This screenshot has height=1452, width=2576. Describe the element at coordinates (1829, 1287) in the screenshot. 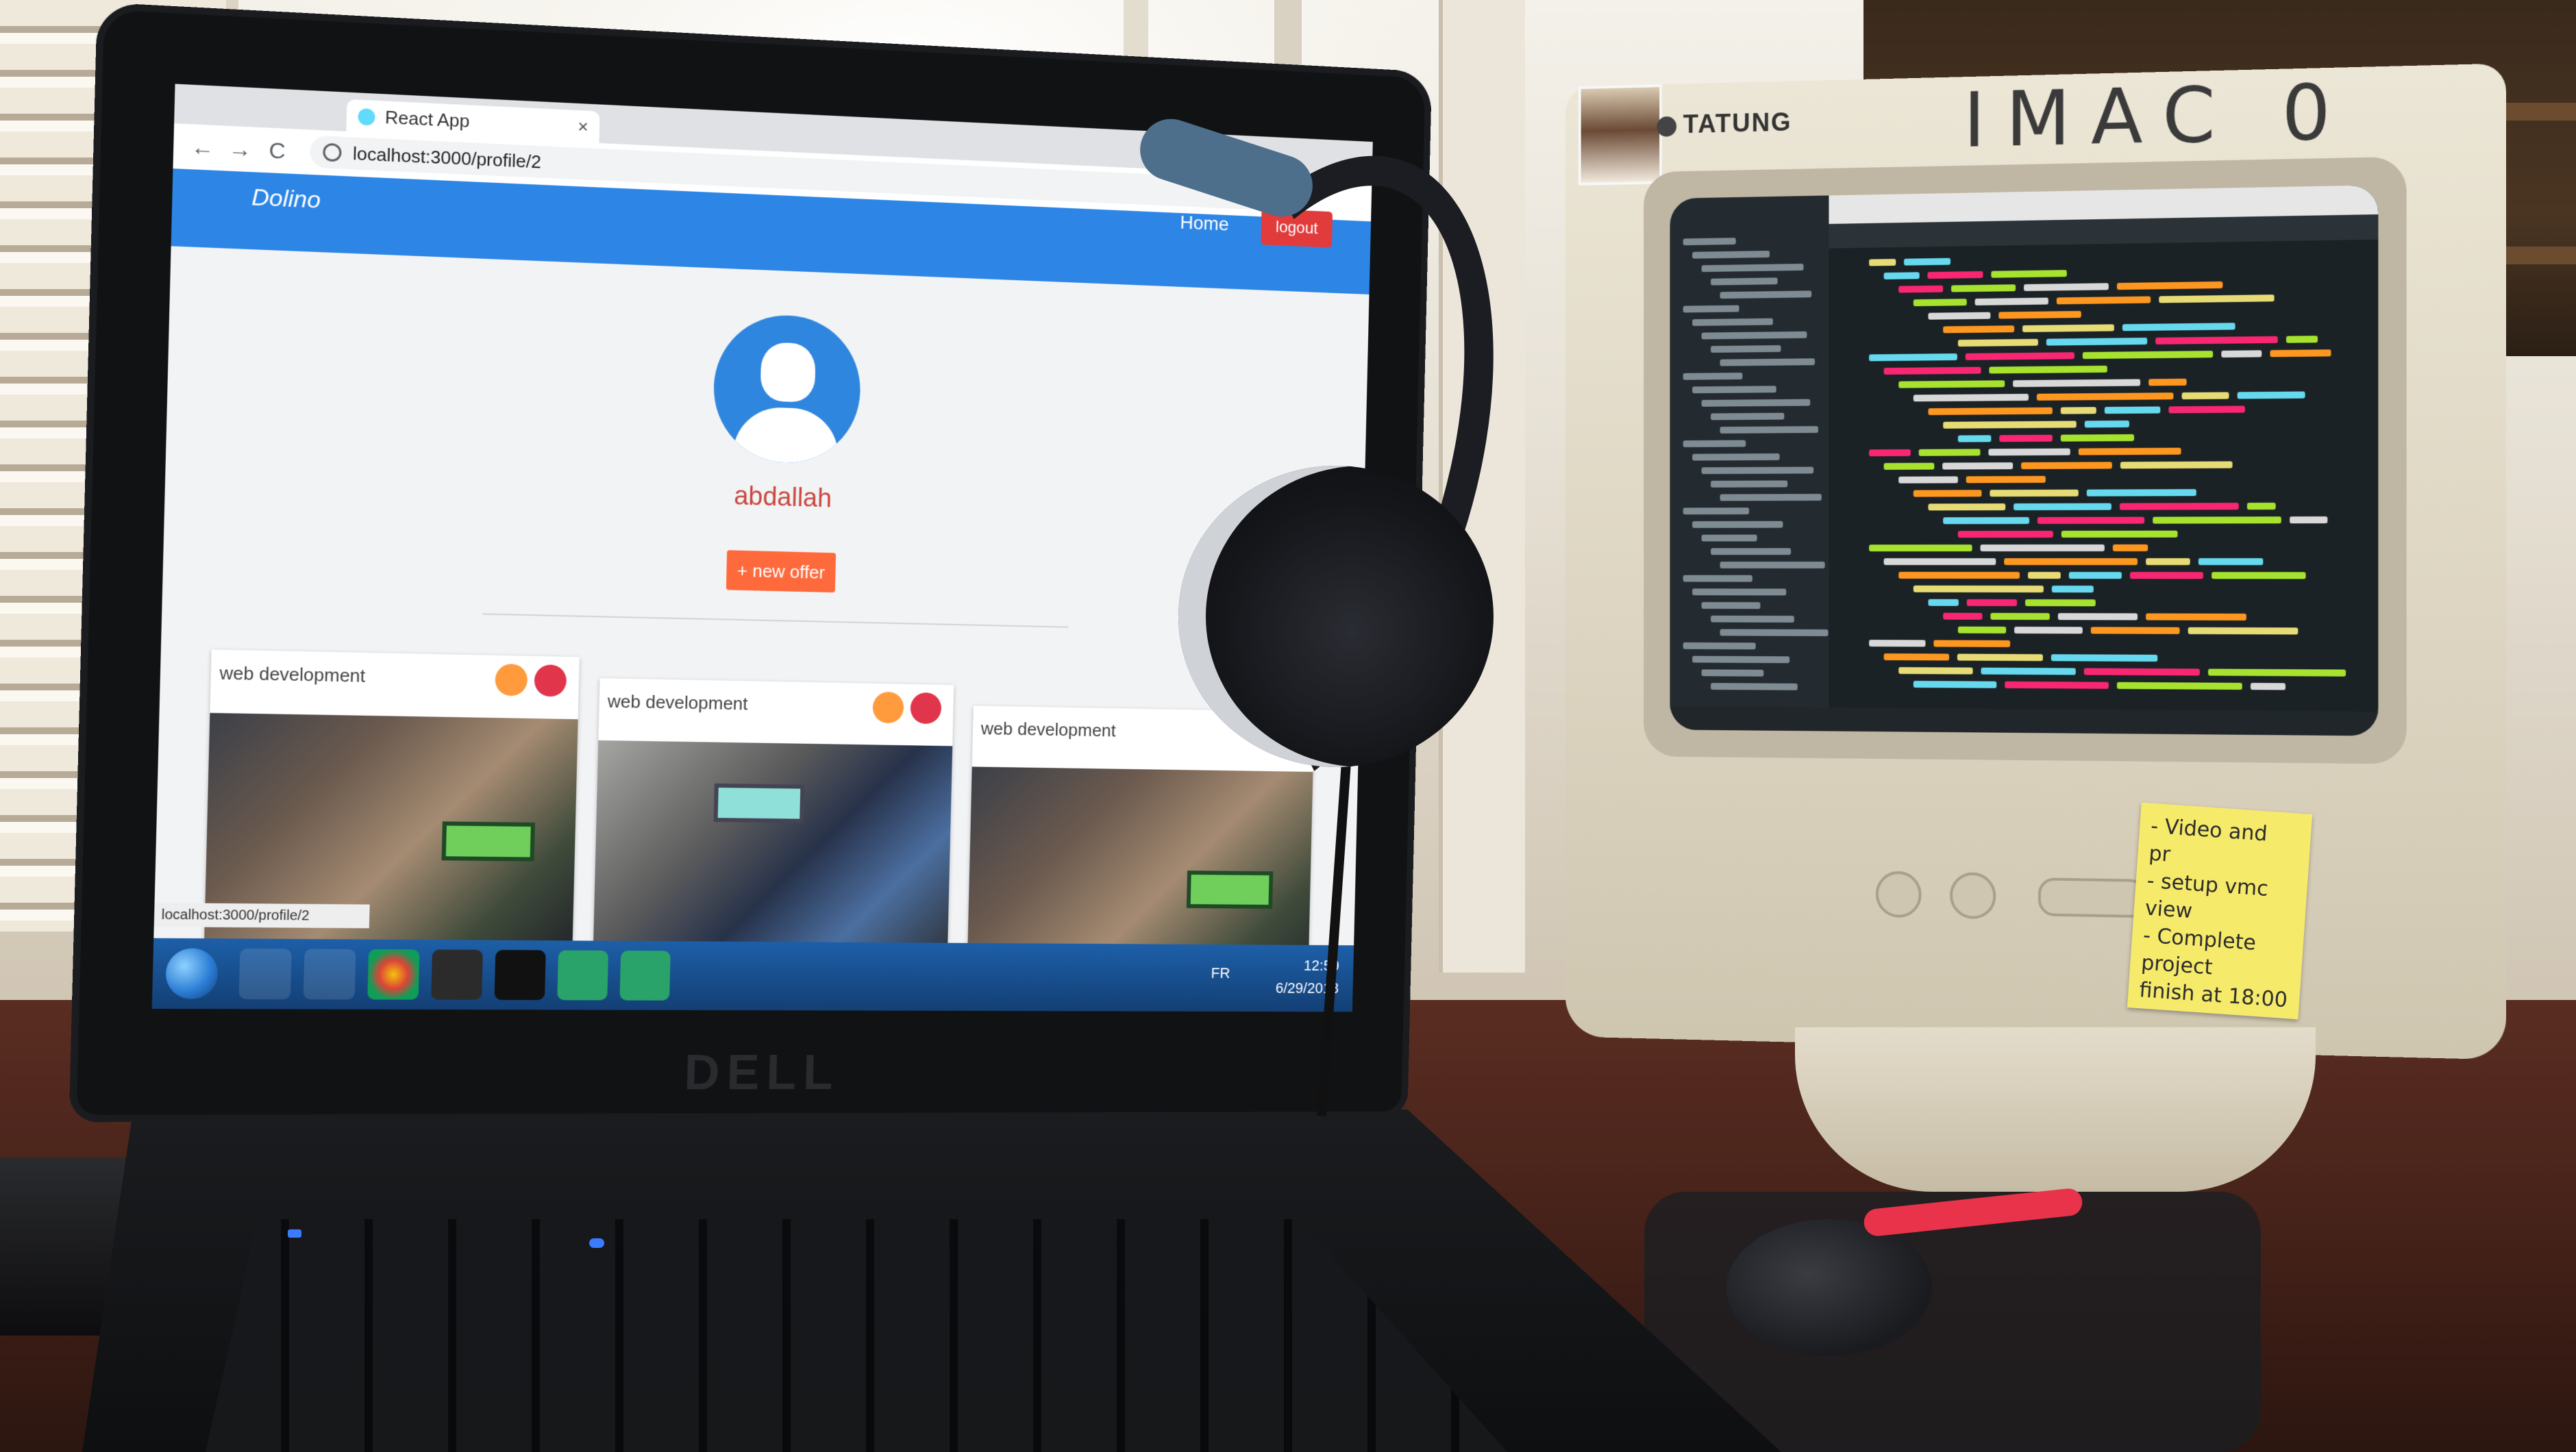

I see `computer-mouse` at that location.